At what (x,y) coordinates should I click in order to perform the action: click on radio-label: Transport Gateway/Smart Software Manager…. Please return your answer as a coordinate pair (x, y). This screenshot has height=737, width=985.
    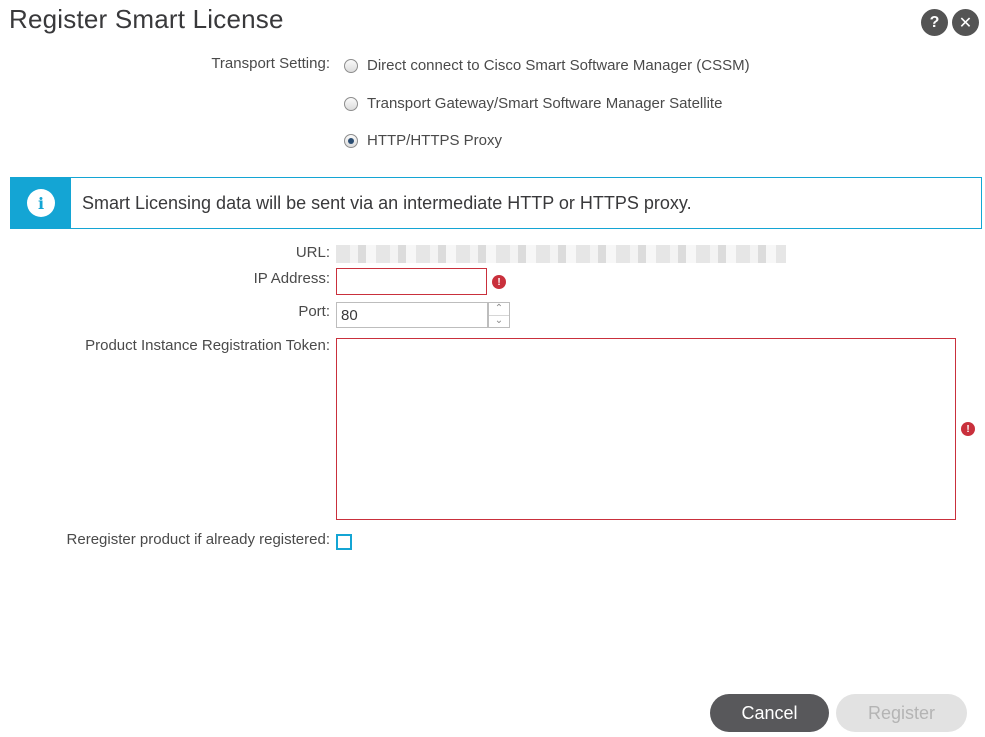
    Looking at the image, I should click on (545, 103).